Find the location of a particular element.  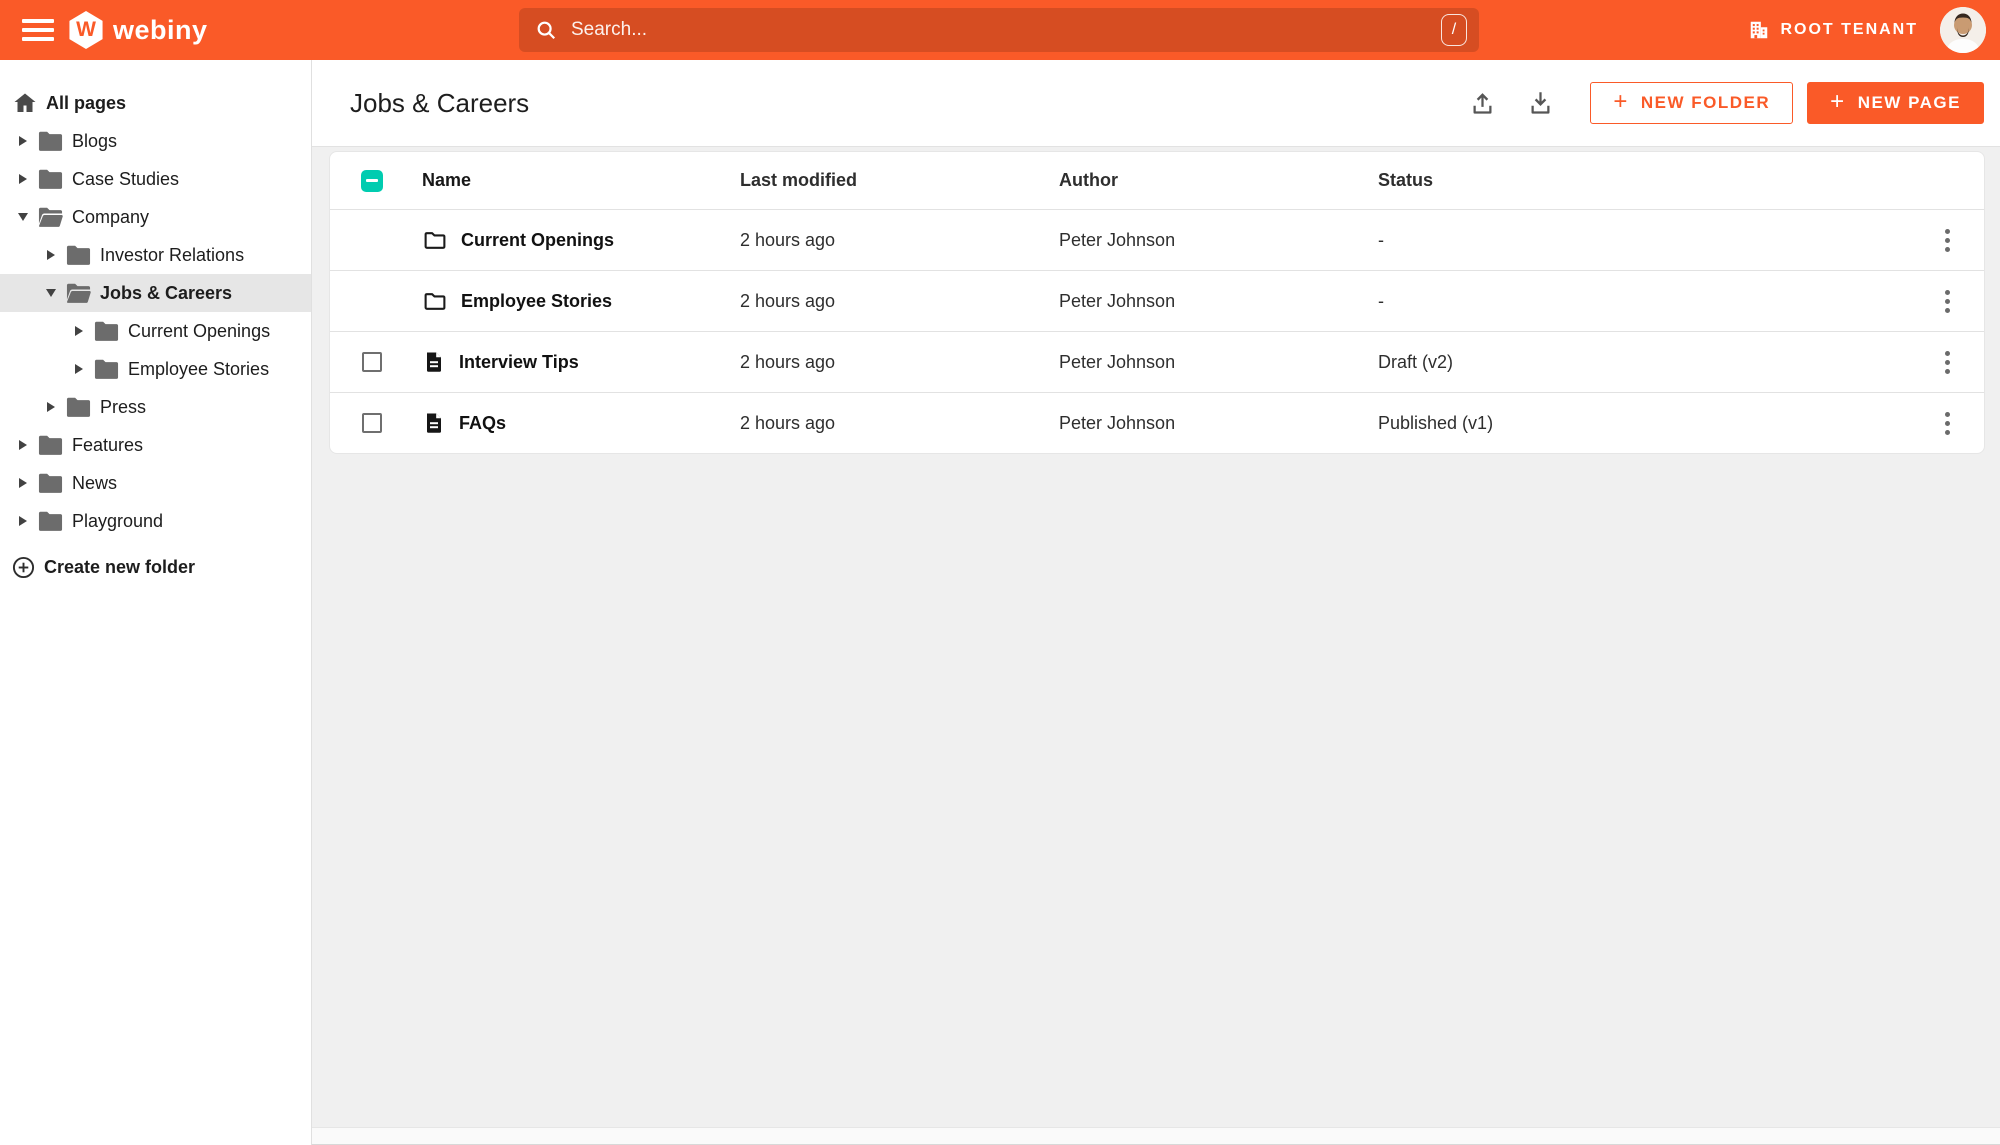

search-shortcut-key: / is located at coordinates (1454, 30).